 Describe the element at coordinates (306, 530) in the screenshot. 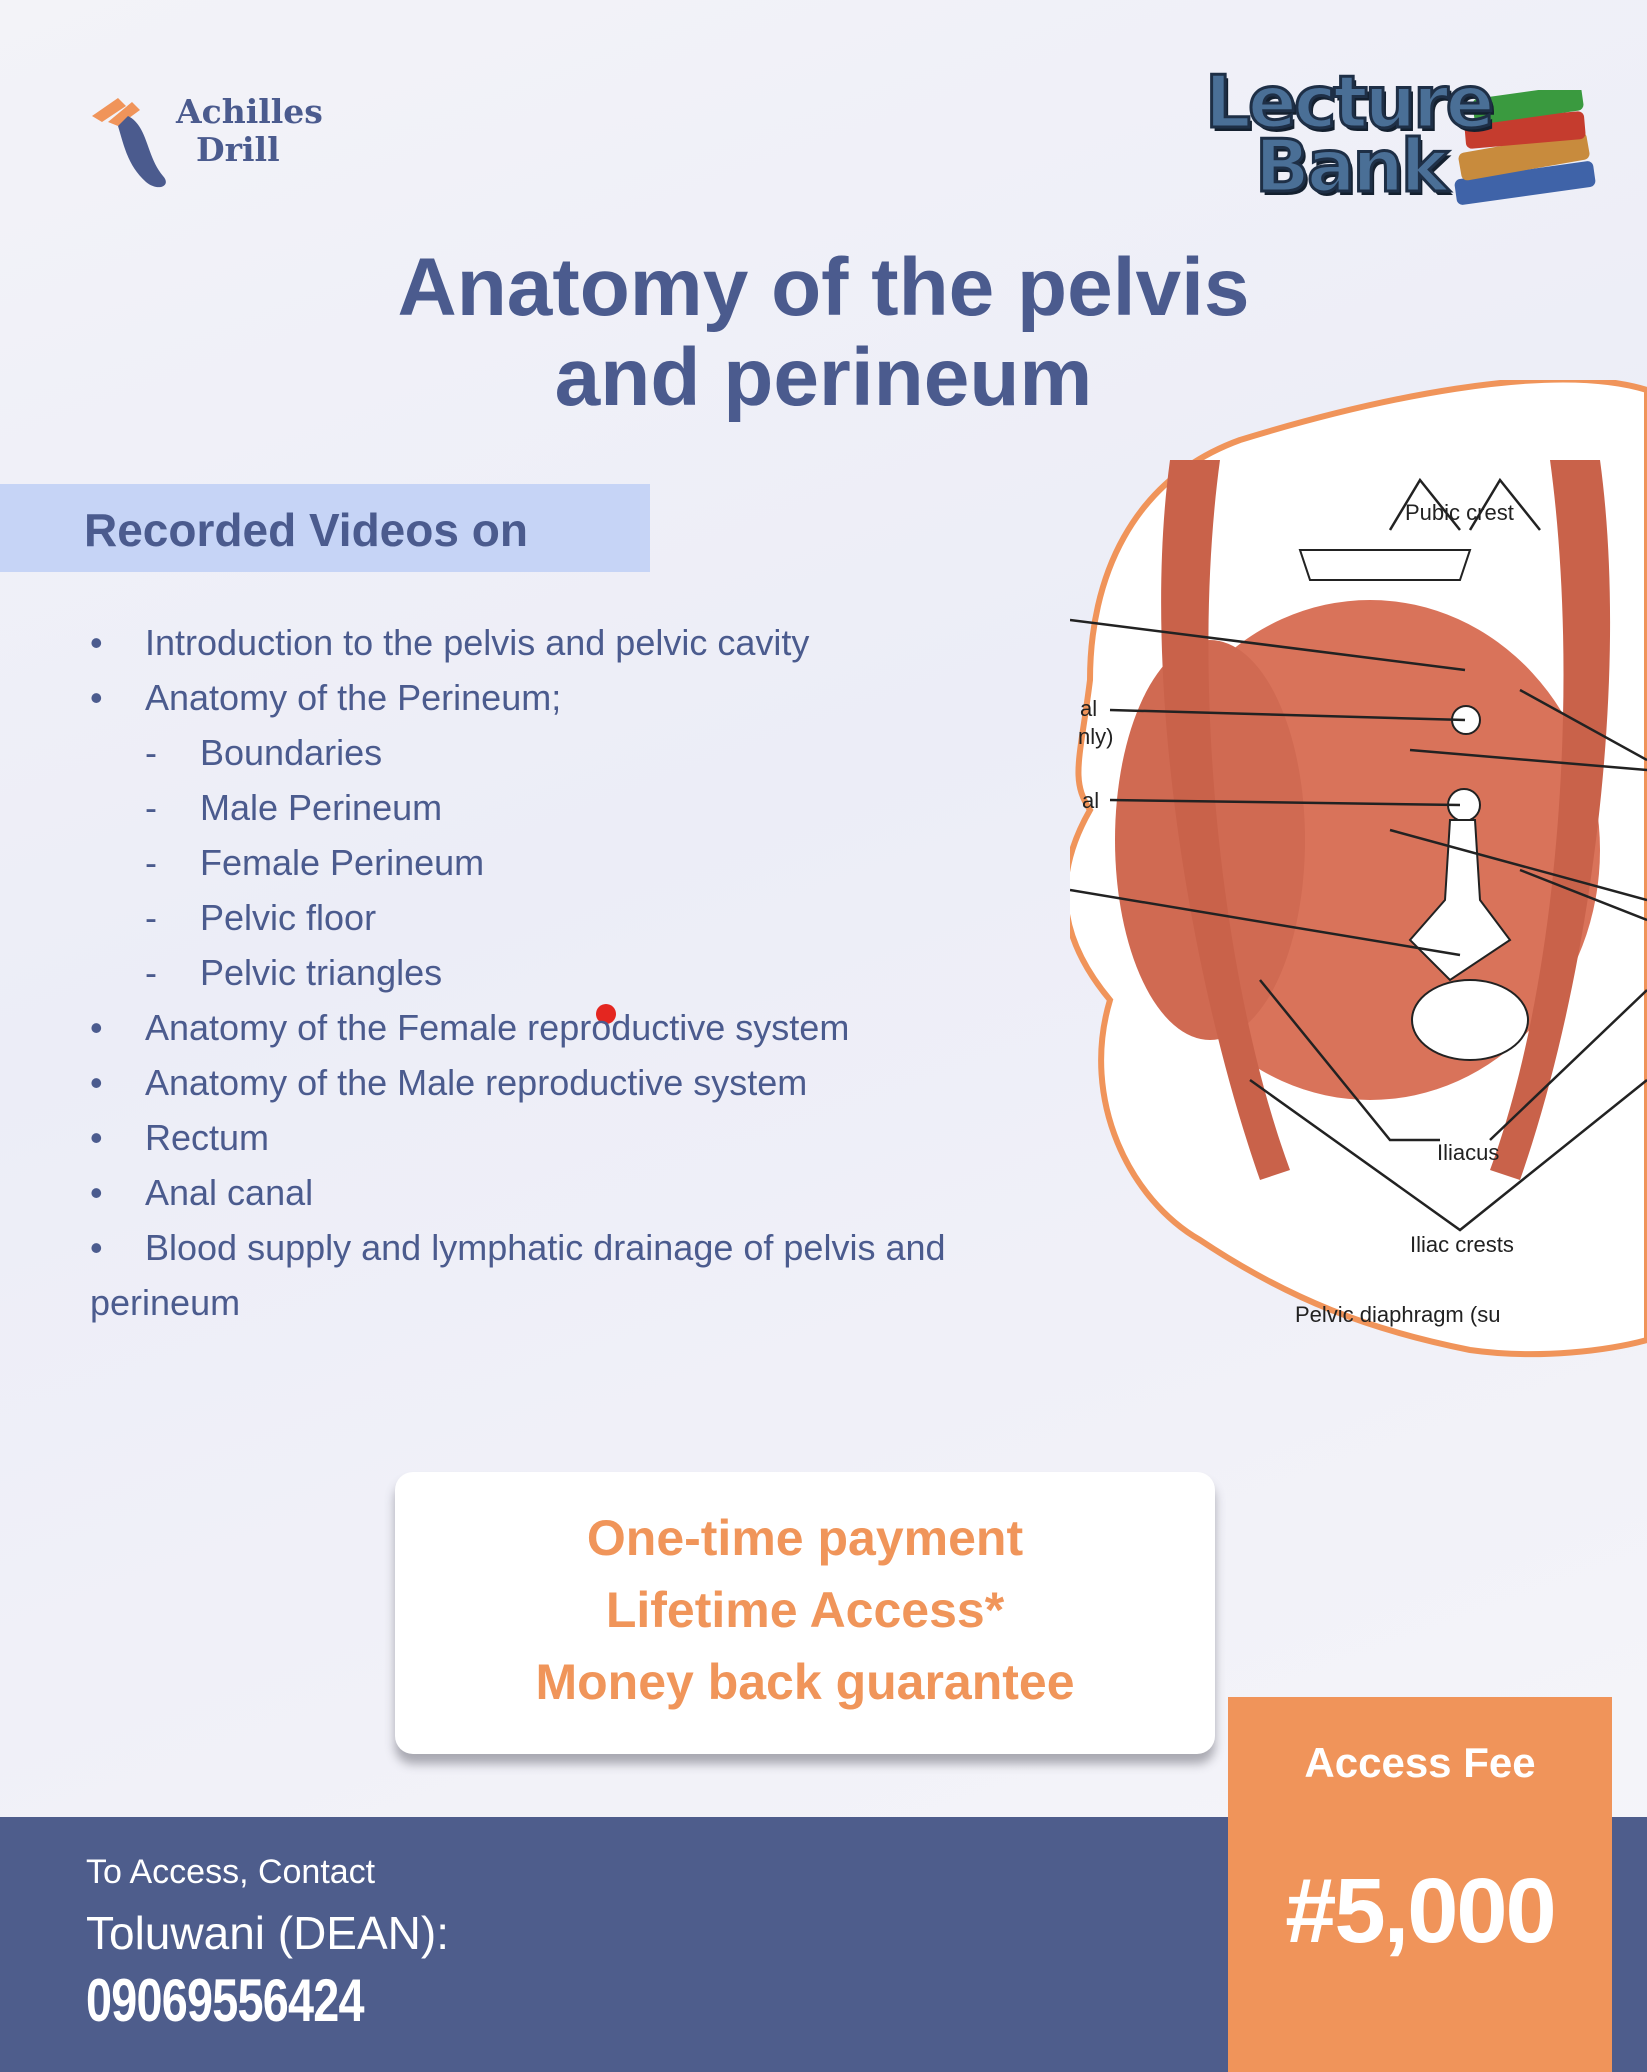

I see `banner-label: Recorded Videos on` at that location.